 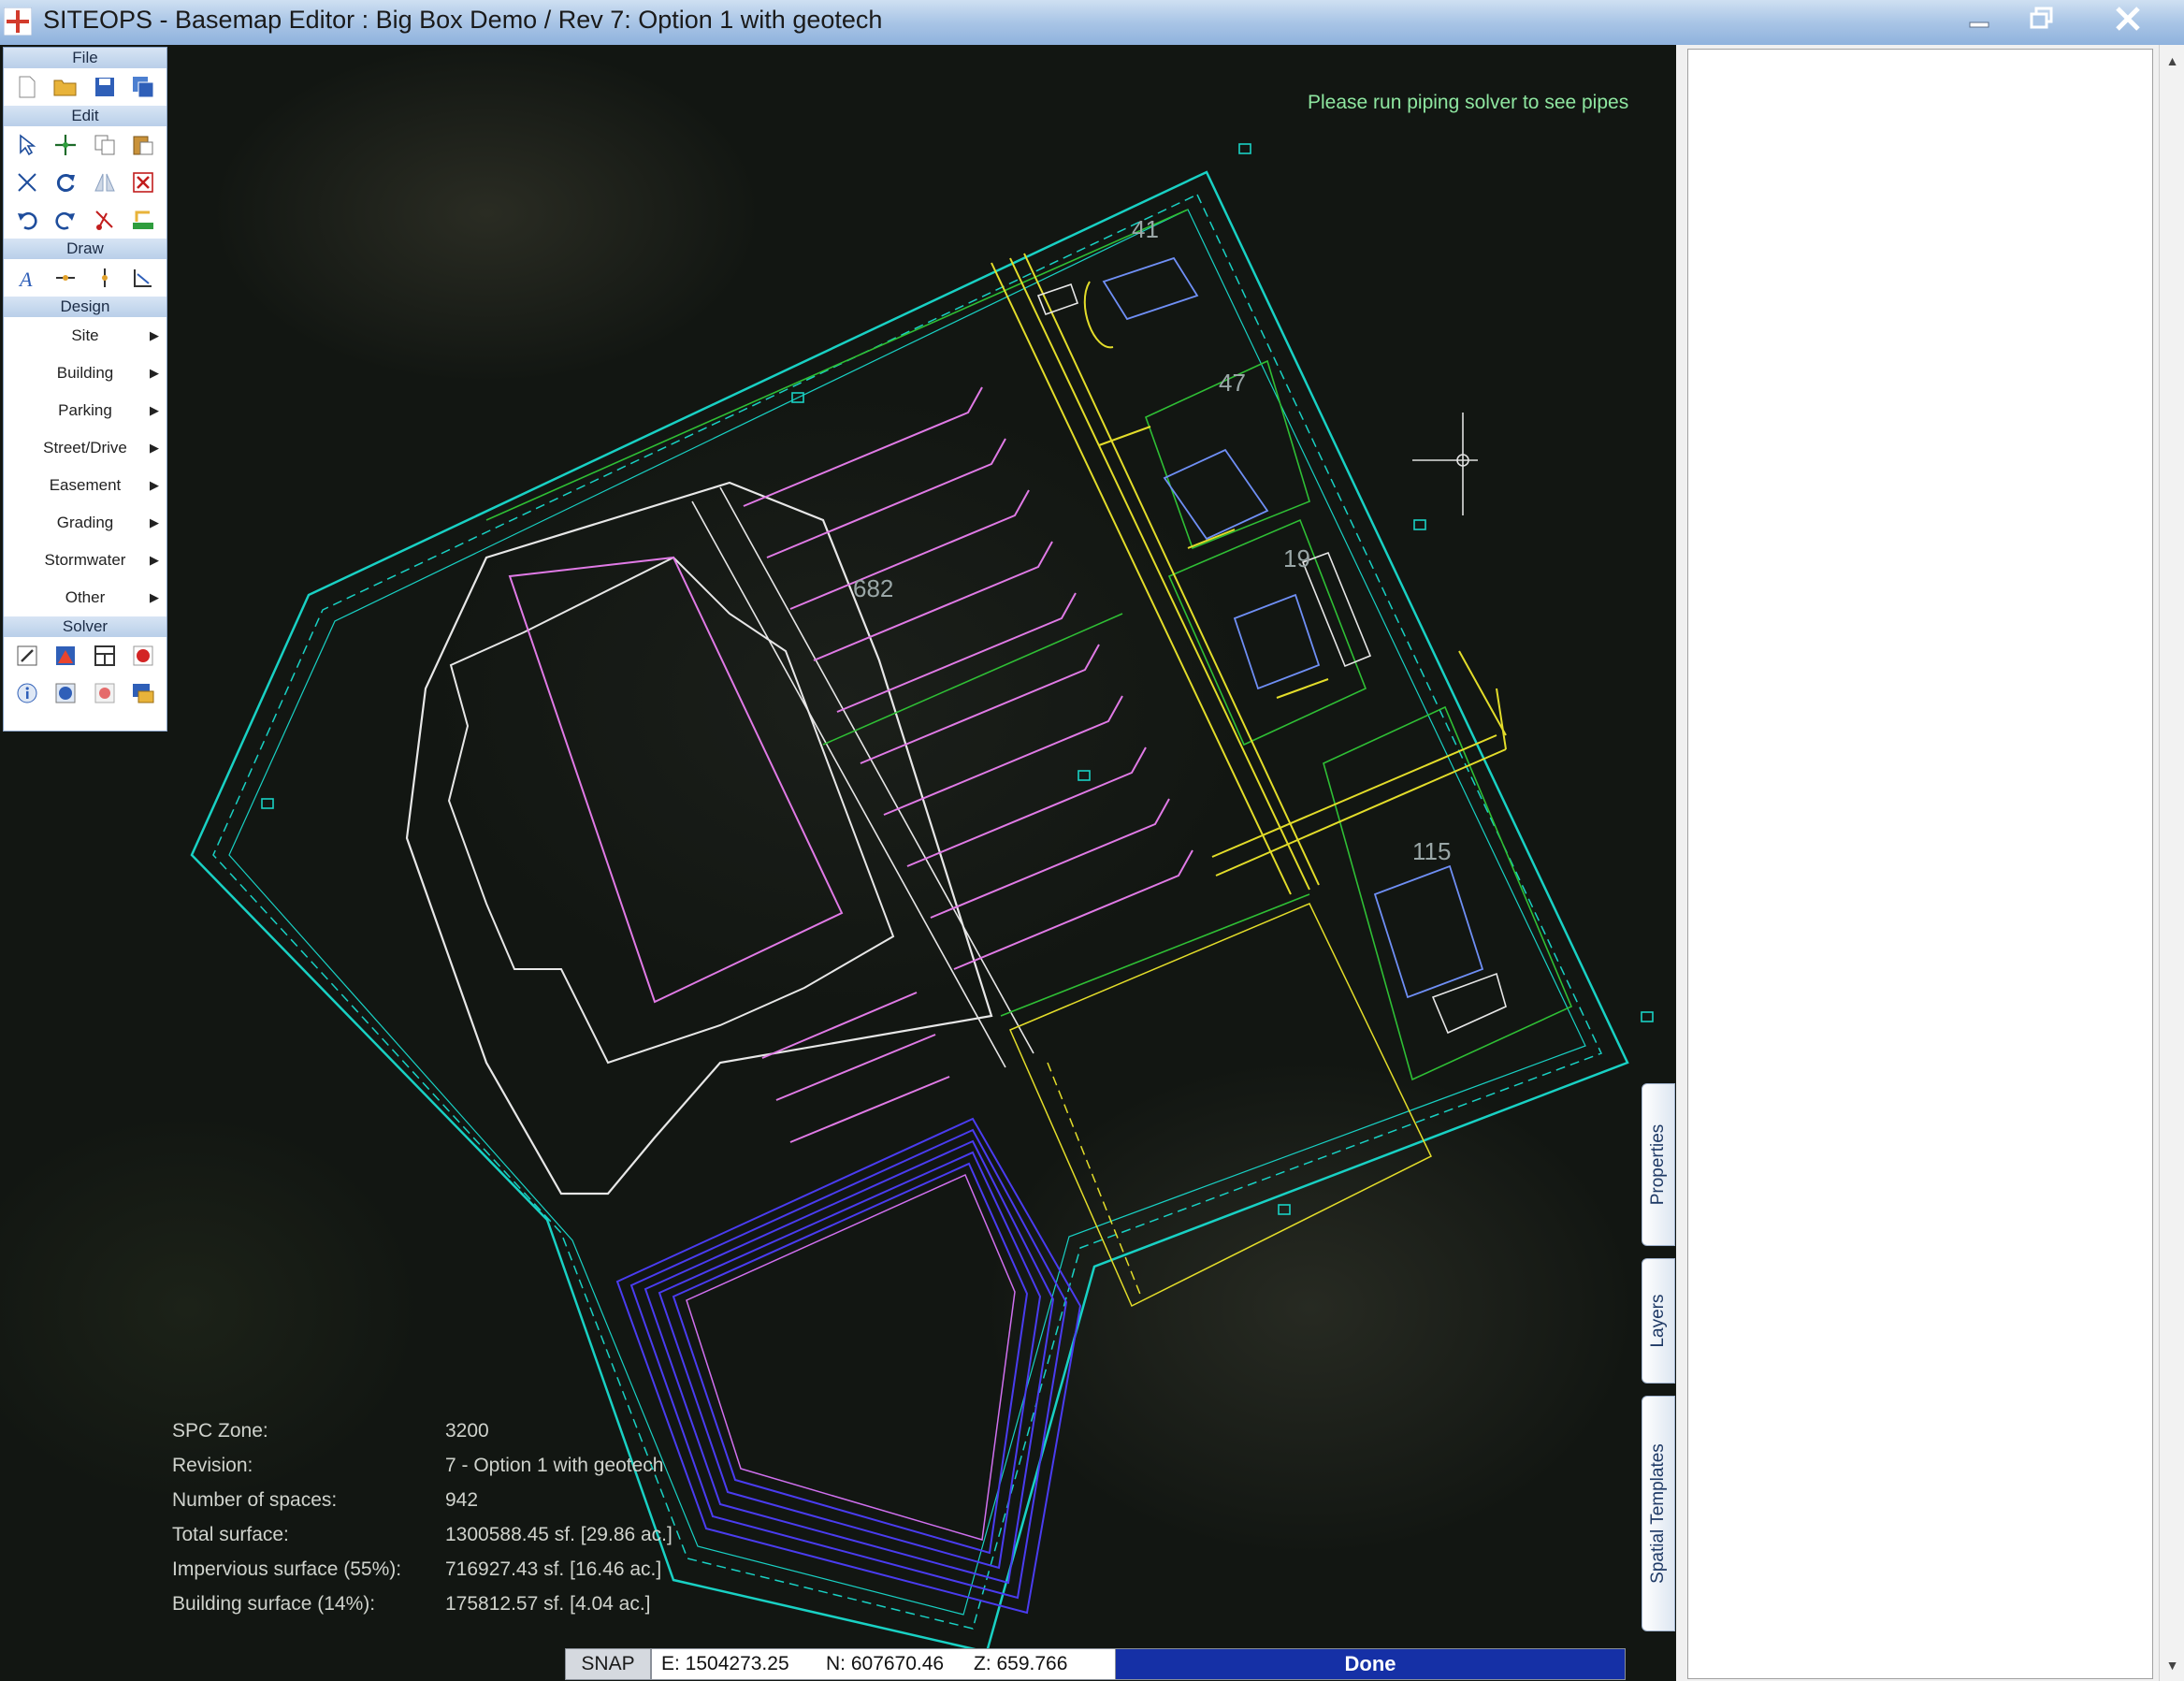 I want to click on design-menu-item-other: Other ▶, so click(x=85, y=597).